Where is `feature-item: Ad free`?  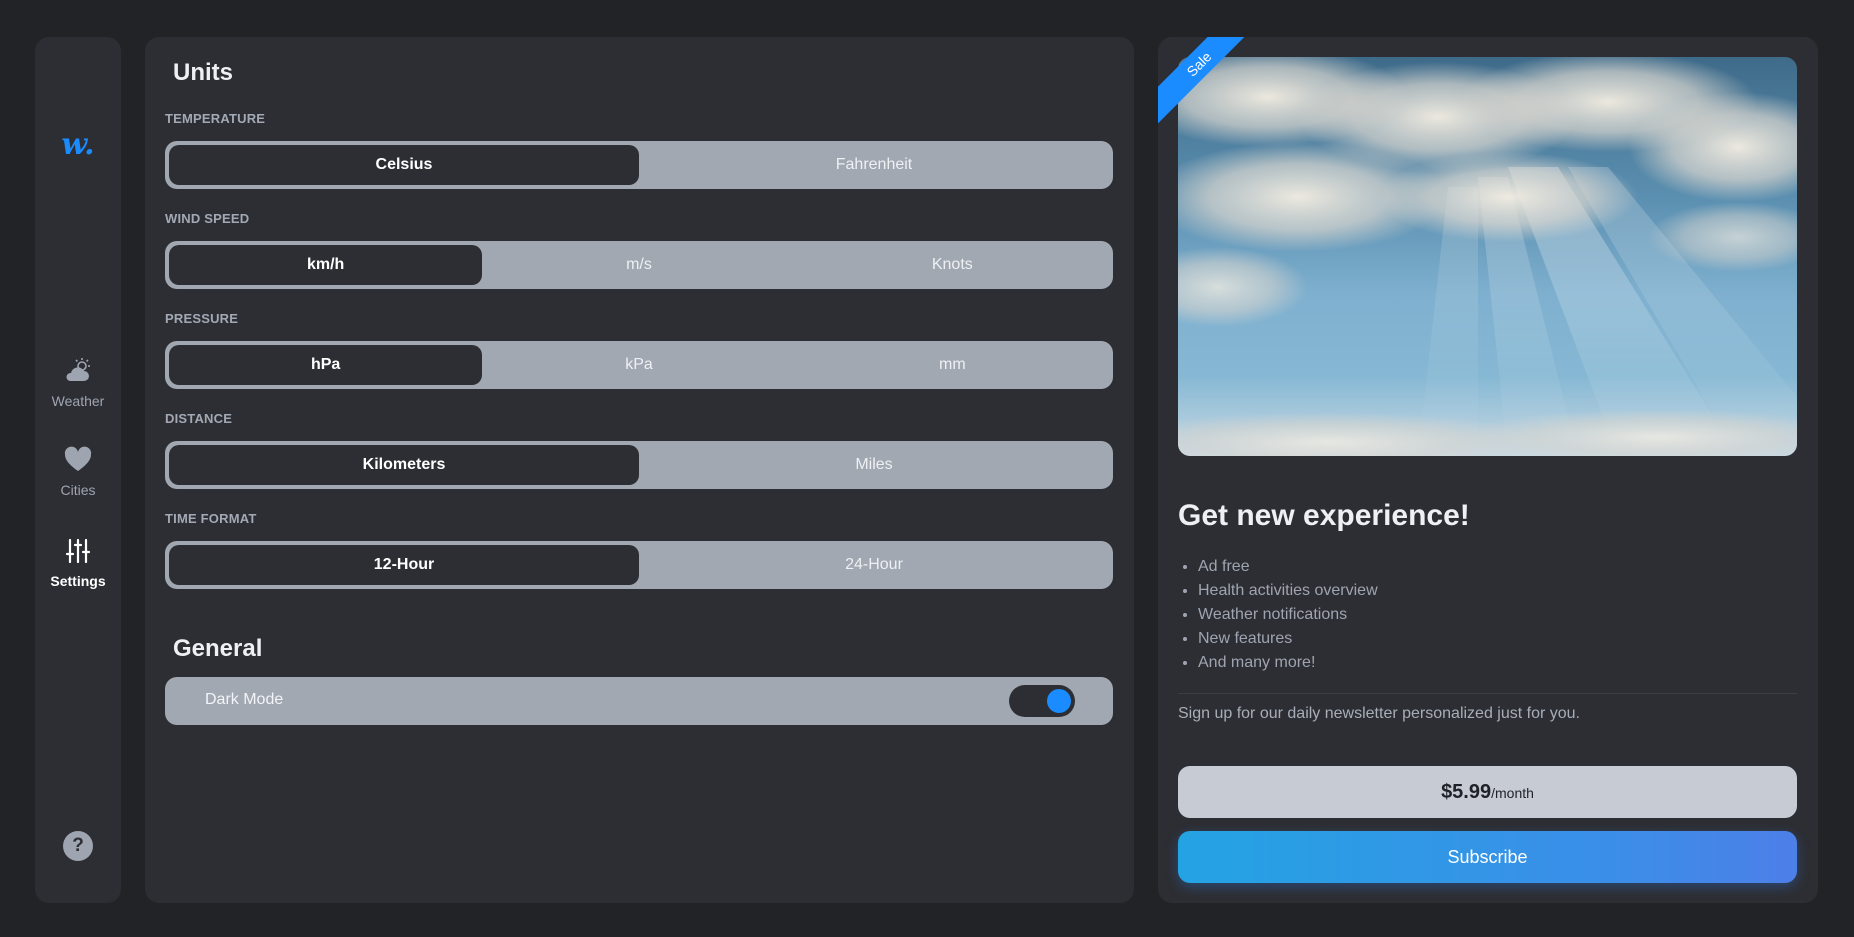
feature-item: Ad free is located at coordinates (1288, 567).